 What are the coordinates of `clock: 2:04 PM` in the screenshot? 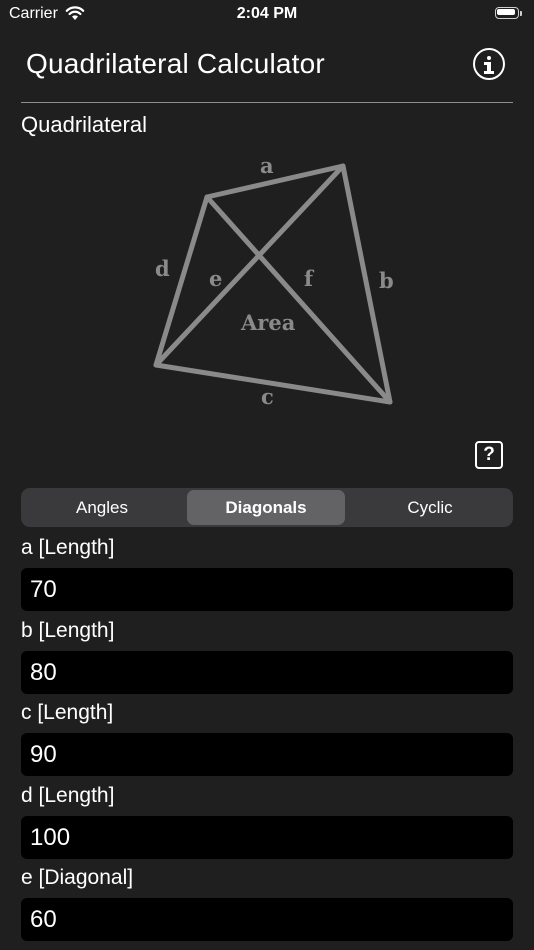 It's located at (267, 13).